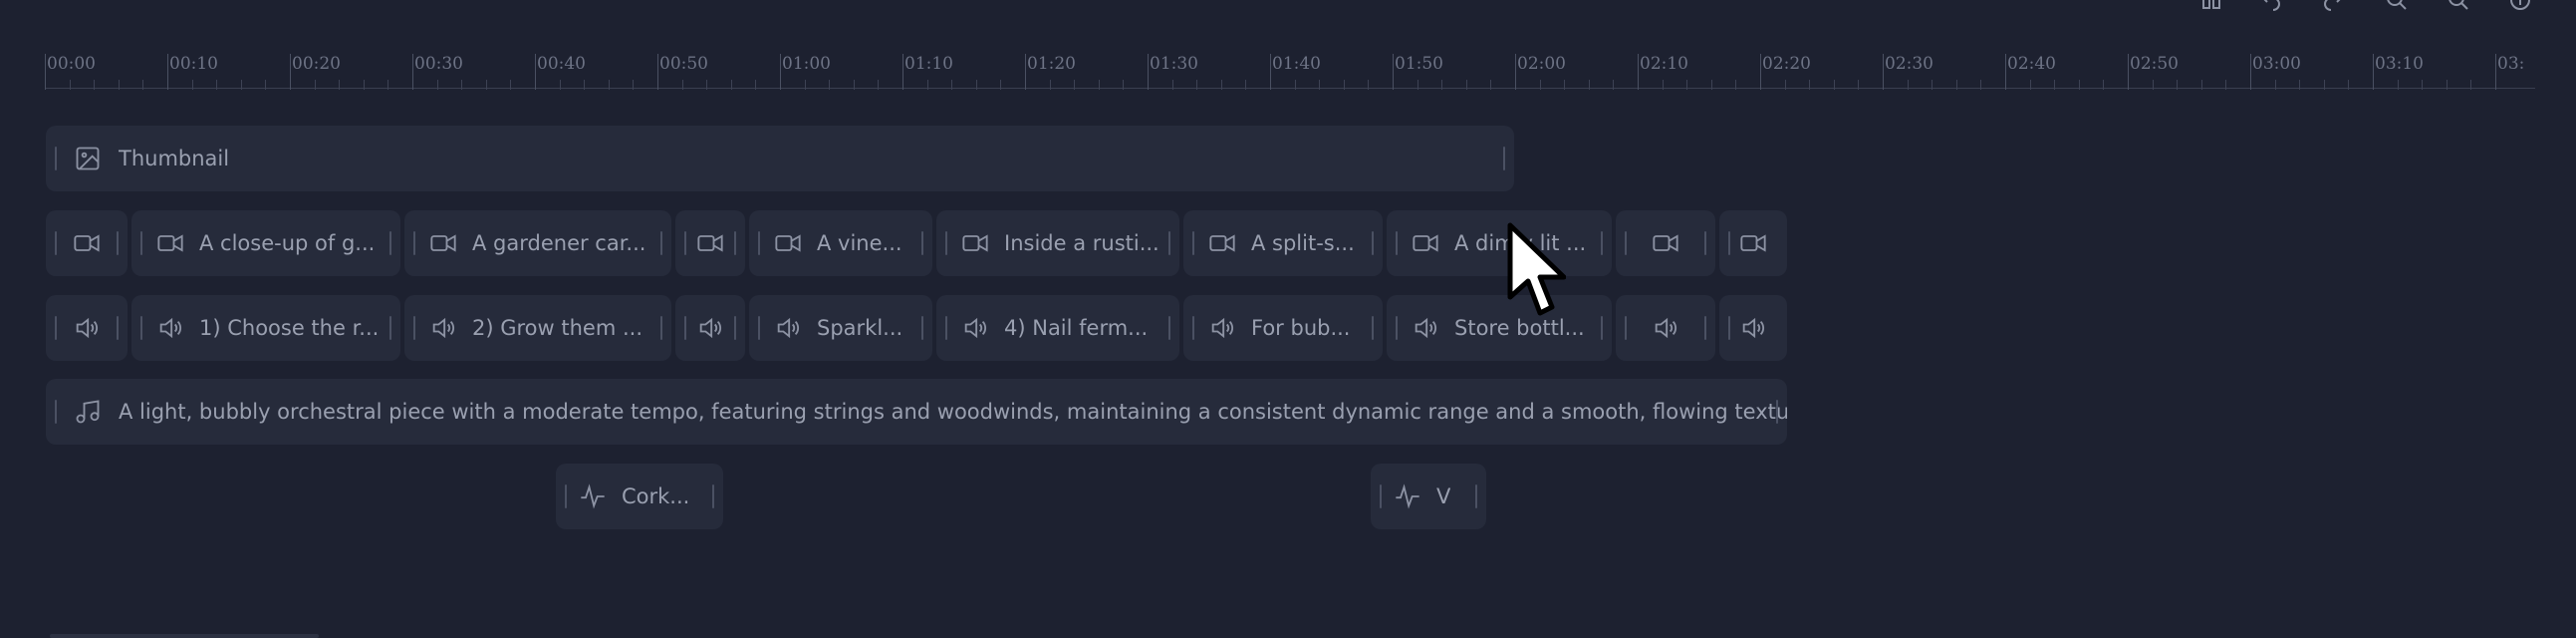  I want to click on sfx-clip: V, so click(1428, 496).